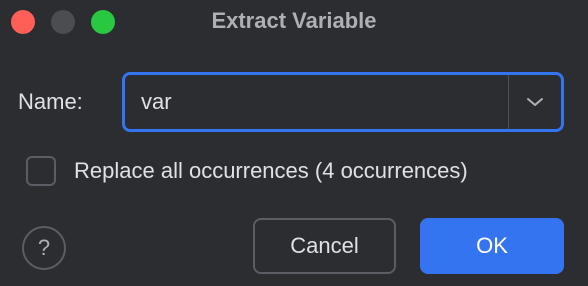  I want to click on name-dropdown-button, so click(535, 102).